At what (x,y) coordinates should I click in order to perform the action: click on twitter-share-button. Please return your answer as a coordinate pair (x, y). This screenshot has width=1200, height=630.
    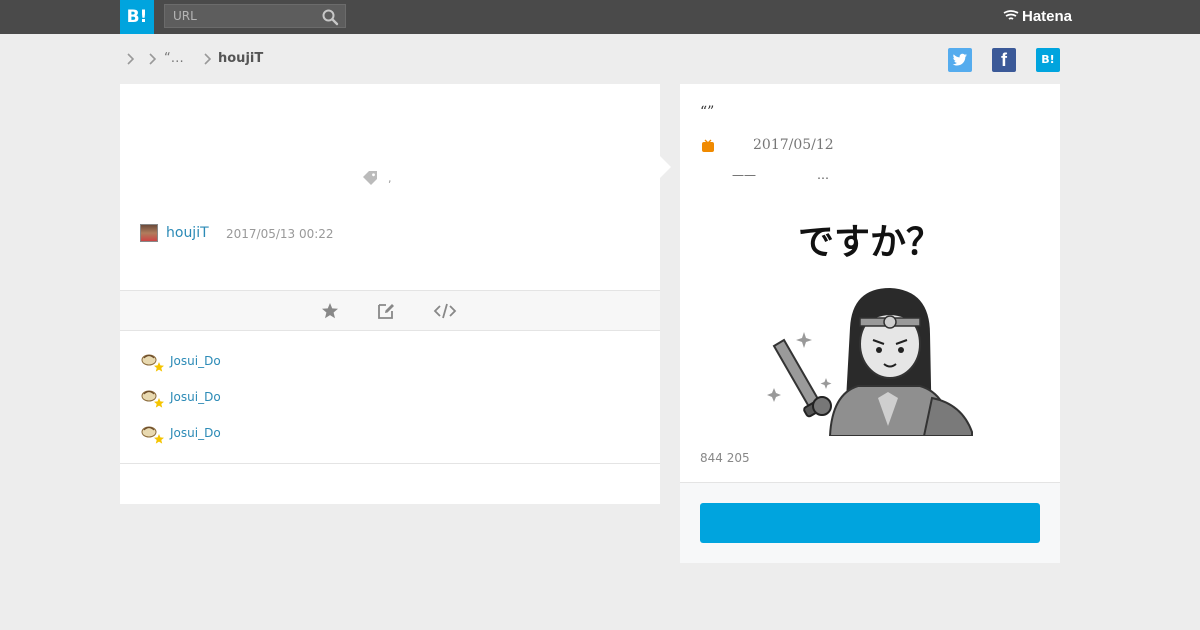
    Looking at the image, I should click on (960, 60).